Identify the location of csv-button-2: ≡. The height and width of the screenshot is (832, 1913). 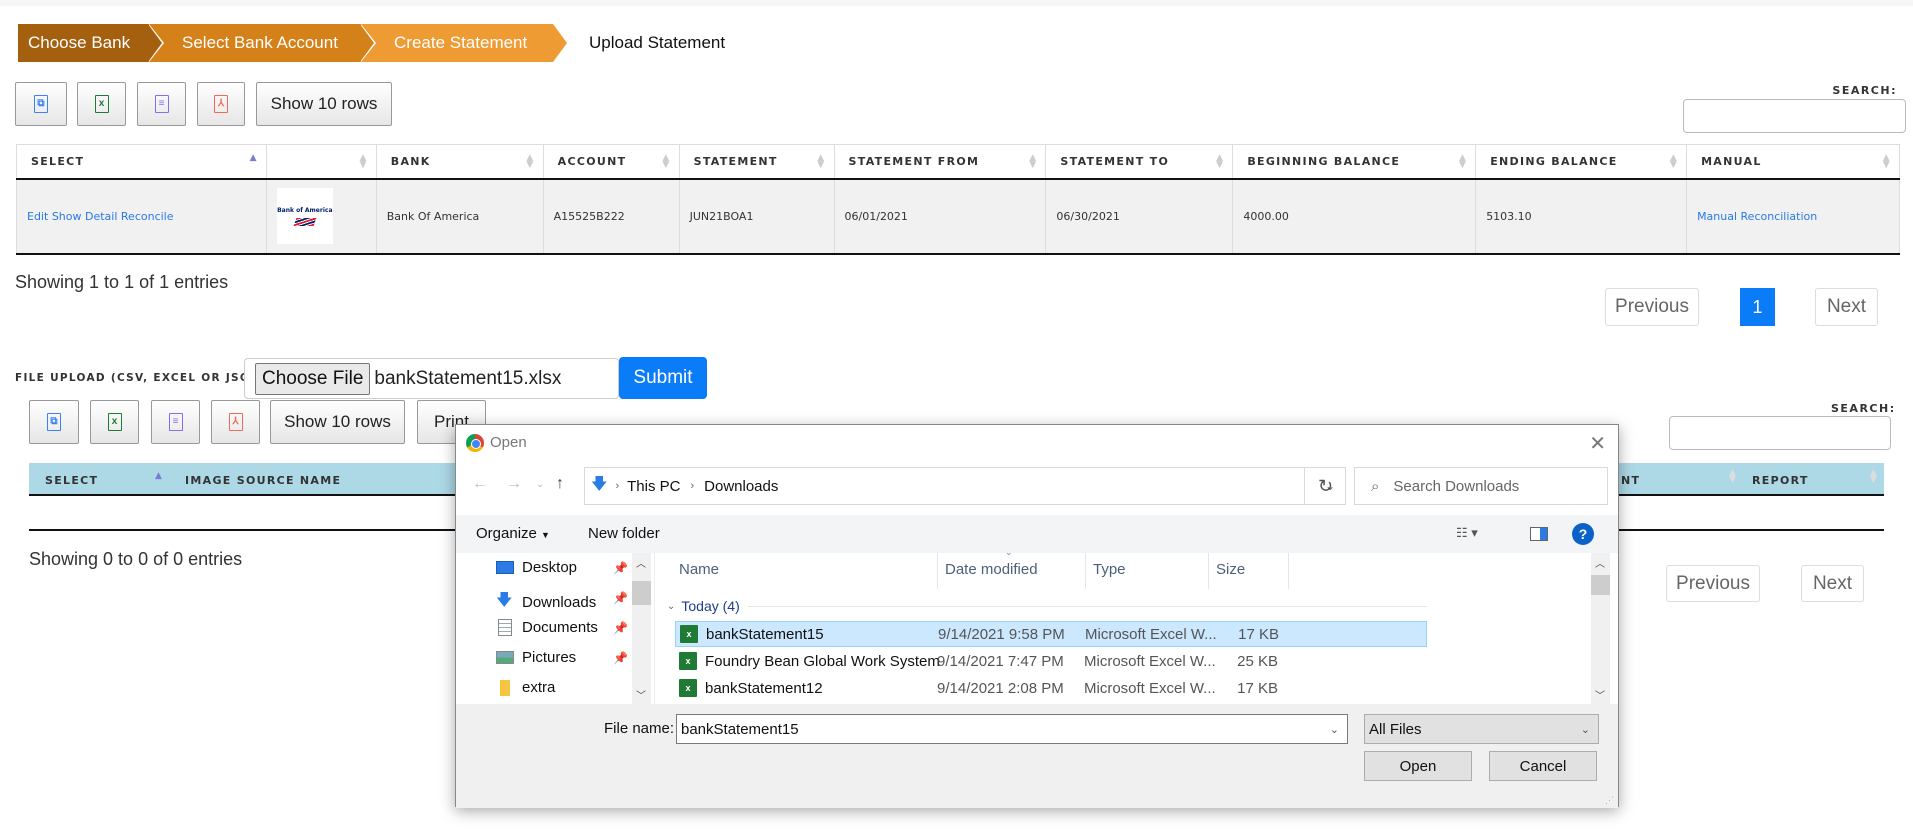
(175, 422).